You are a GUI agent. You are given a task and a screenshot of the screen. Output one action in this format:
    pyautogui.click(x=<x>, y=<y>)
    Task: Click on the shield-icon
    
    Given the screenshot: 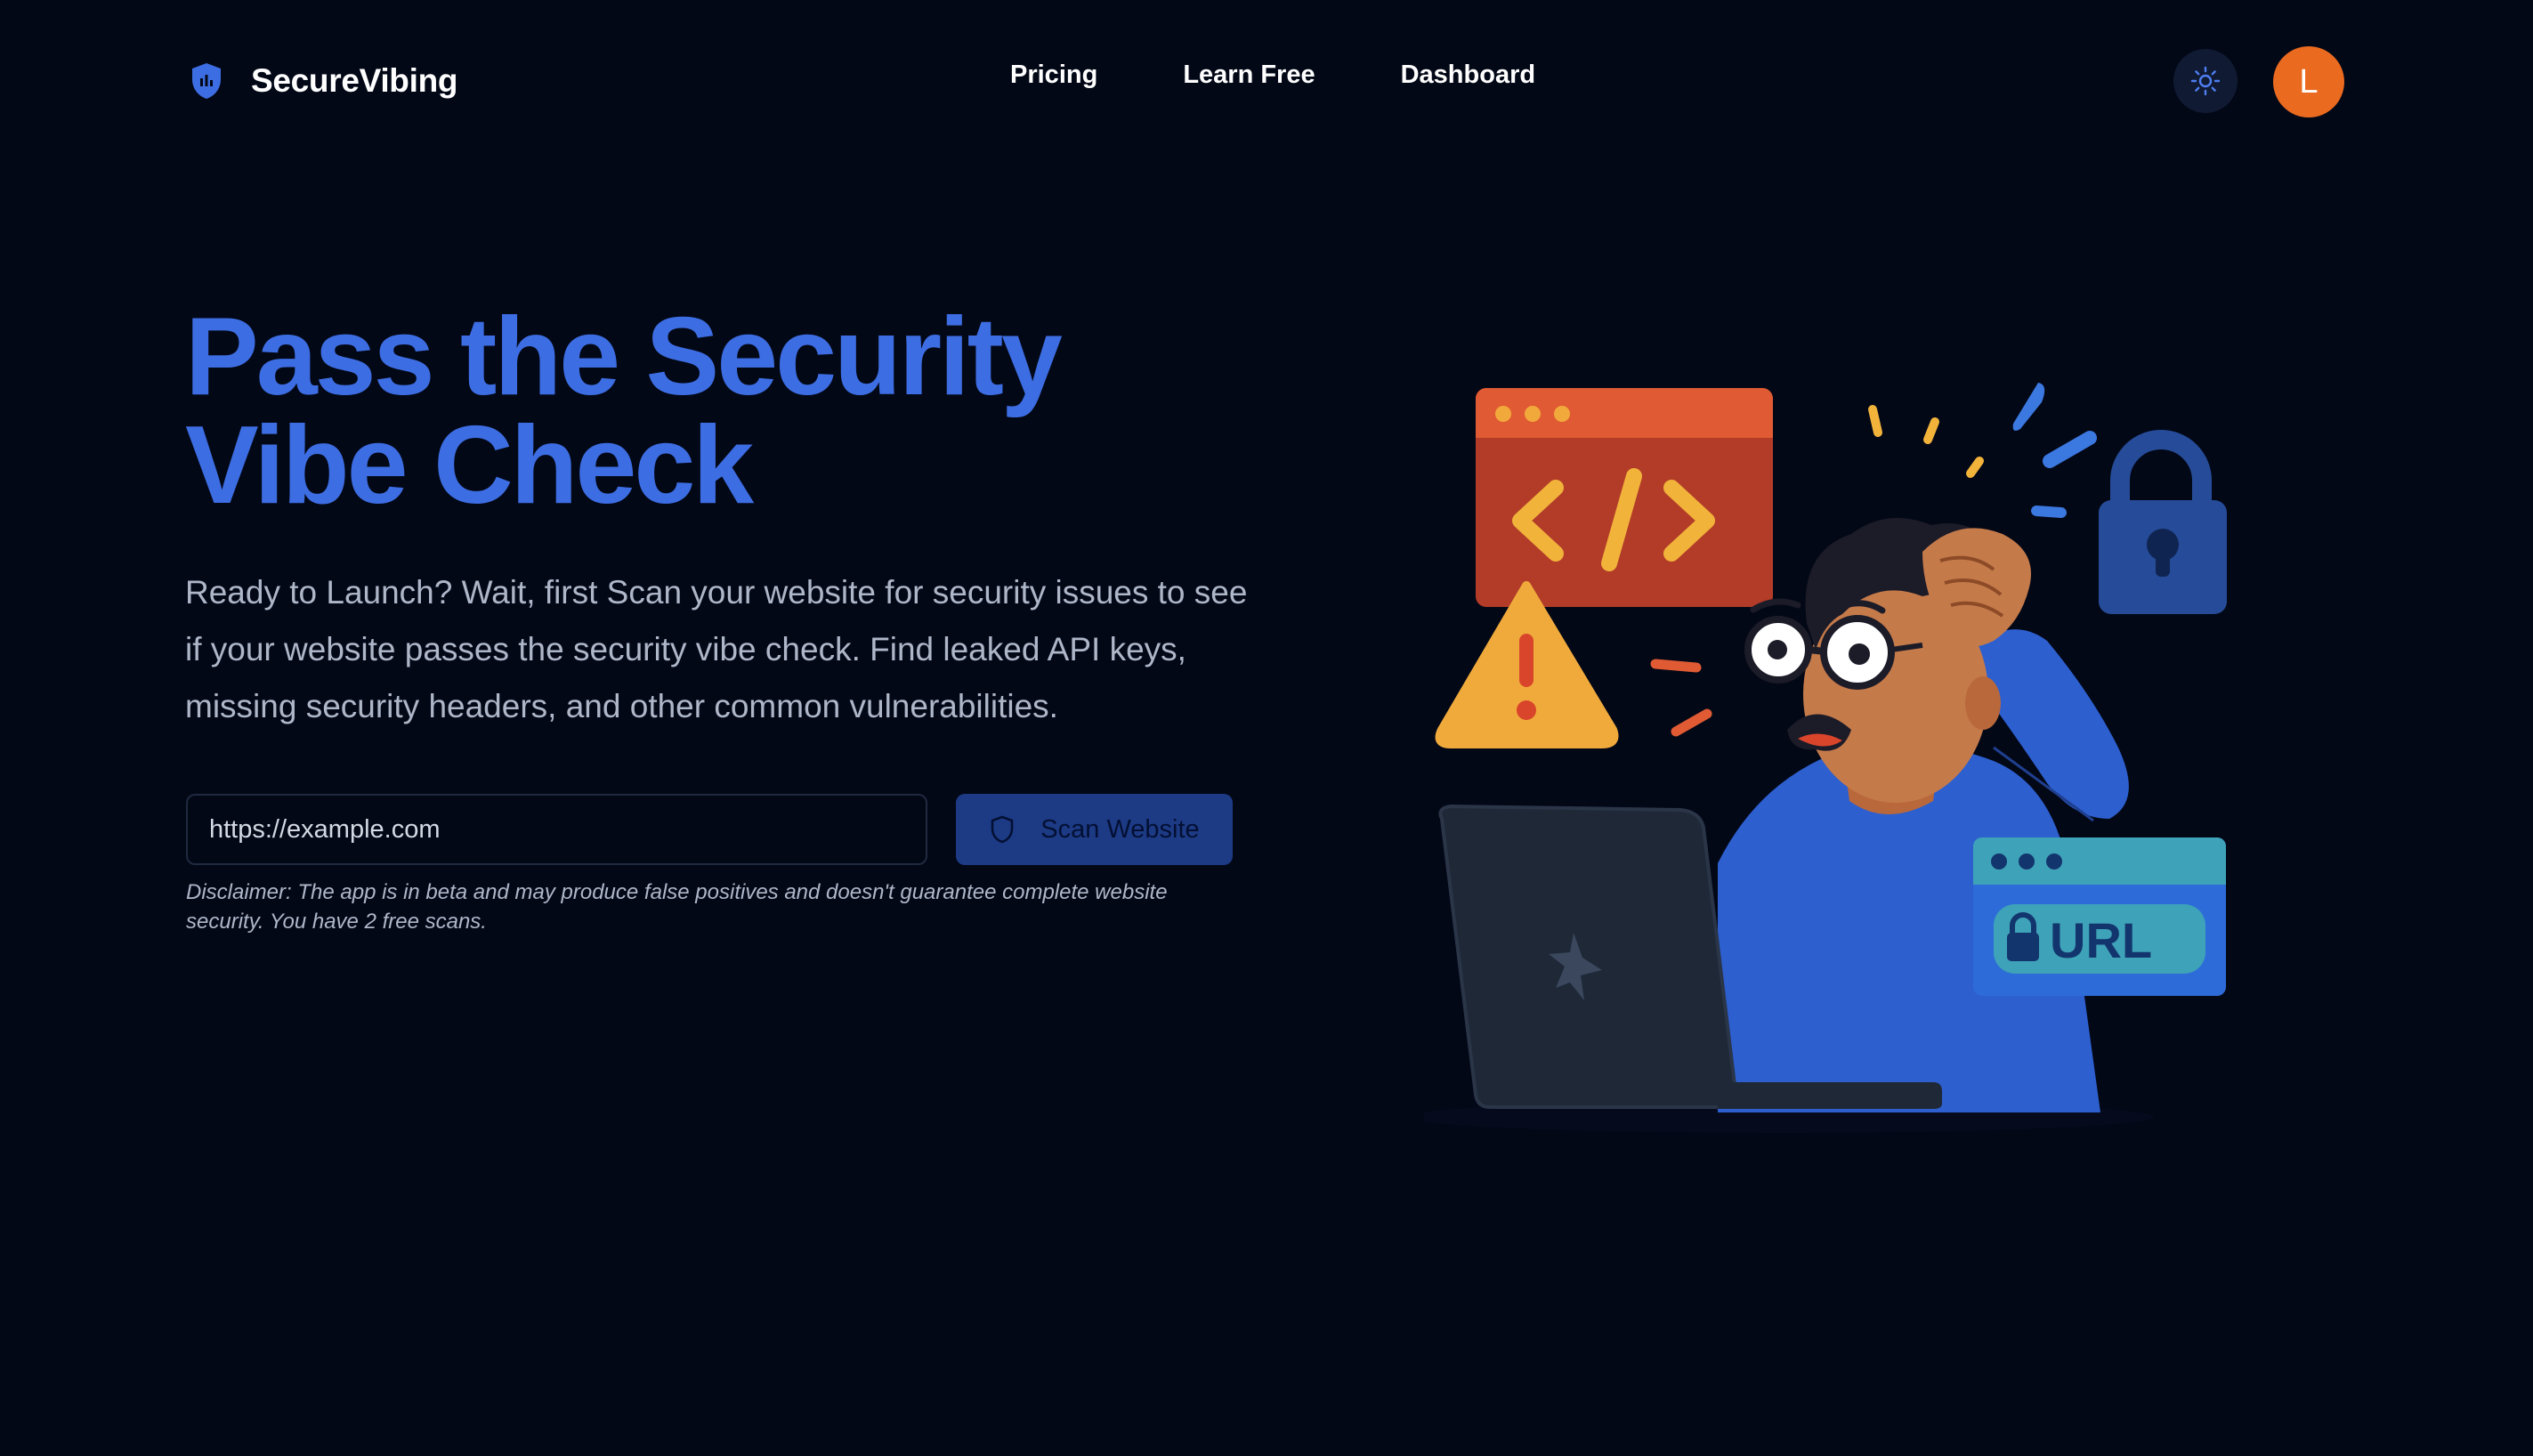 What is the action you would take?
    pyautogui.click(x=206, y=81)
    